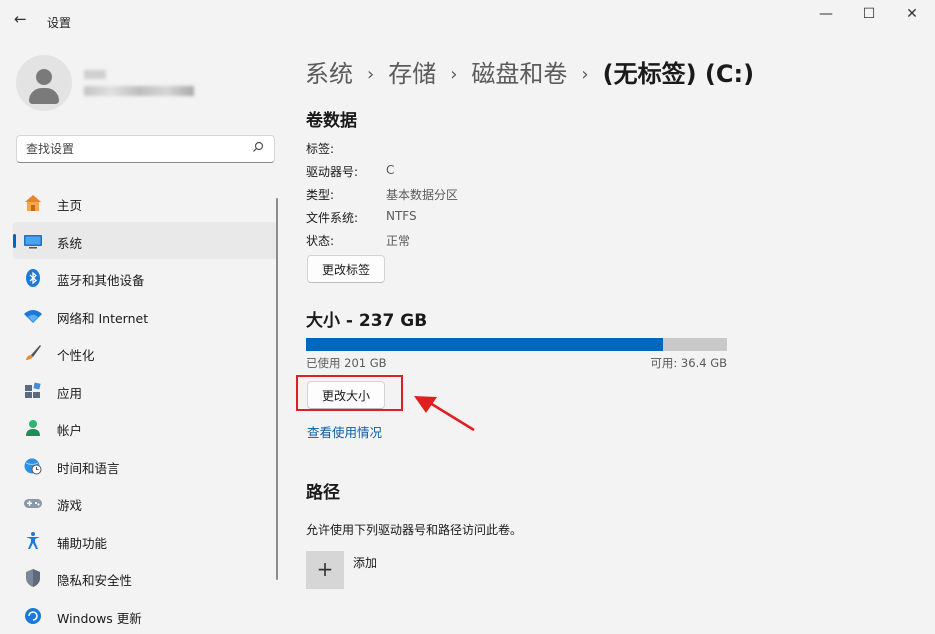 The image size is (935, 634). What do you see at coordinates (320, 240) in the screenshot?
I see `prop-status: 状态:` at bounding box center [320, 240].